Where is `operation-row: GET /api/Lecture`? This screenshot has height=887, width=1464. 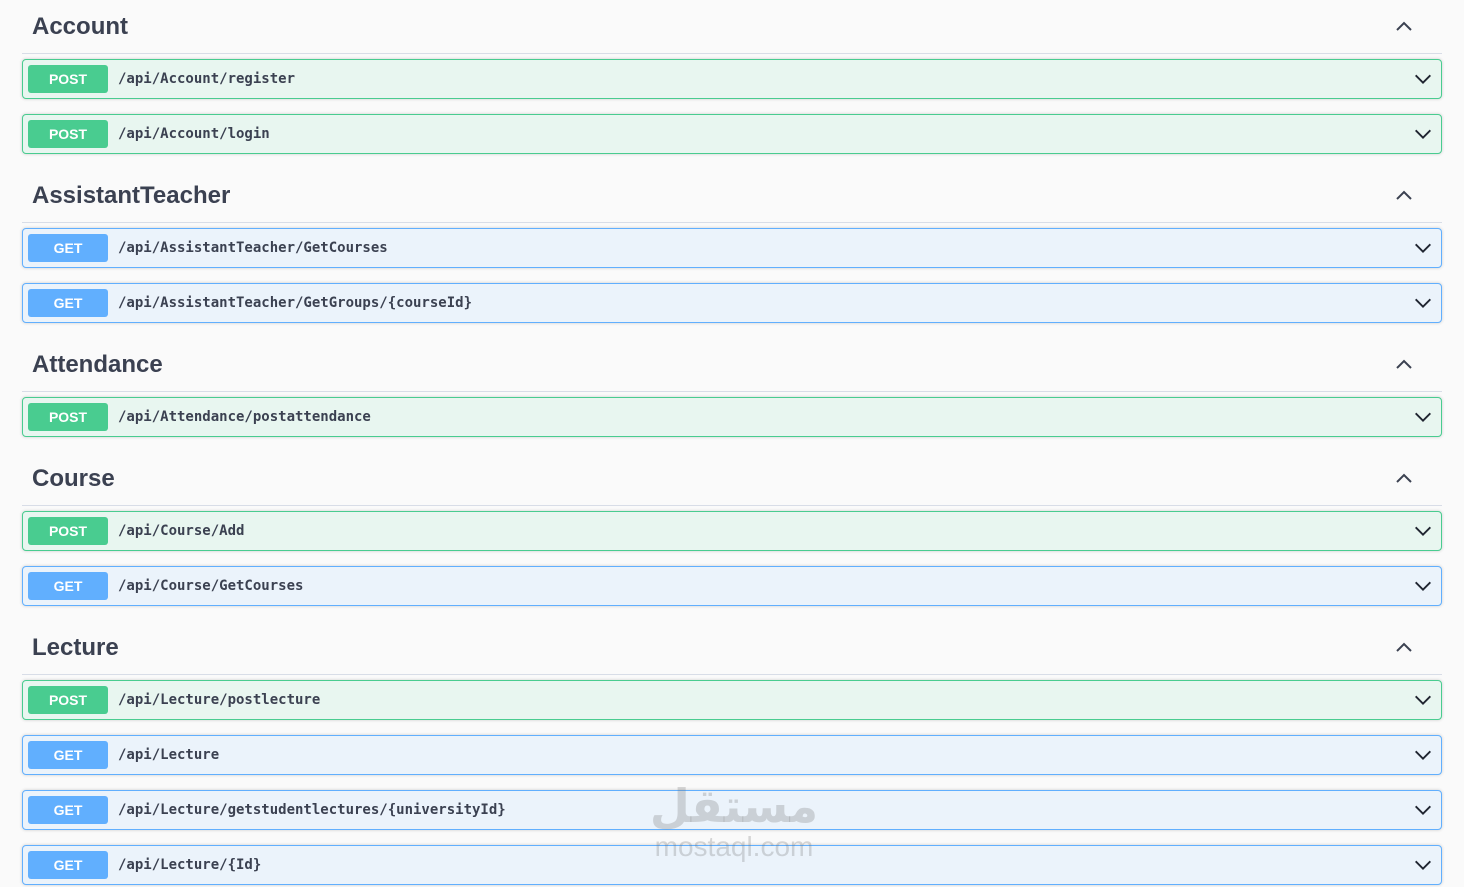
operation-row: GET /api/Lecture is located at coordinates (732, 755).